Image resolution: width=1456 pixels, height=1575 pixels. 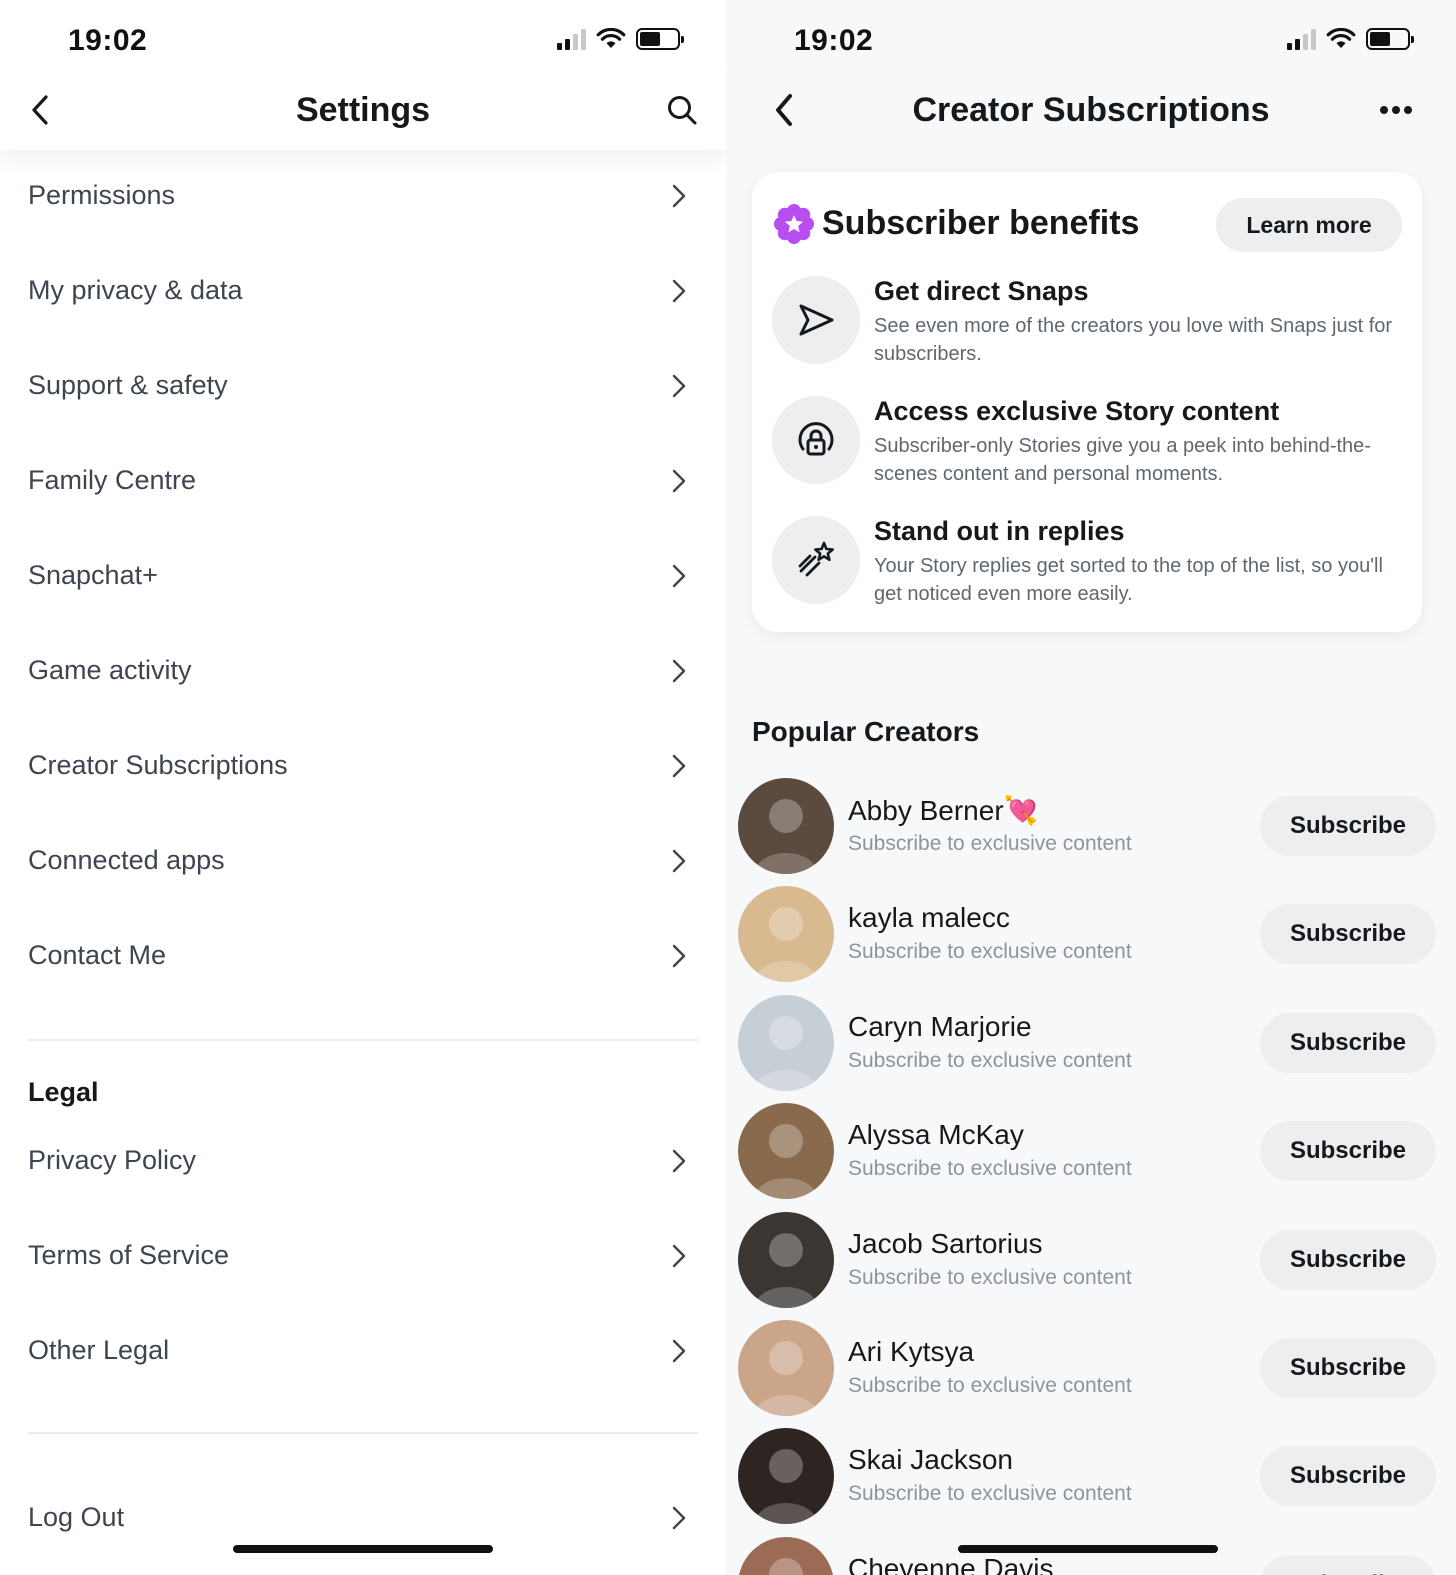 What do you see at coordinates (1301, 39) in the screenshot?
I see `cellular-signal-icon` at bounding box center [1301, 39].